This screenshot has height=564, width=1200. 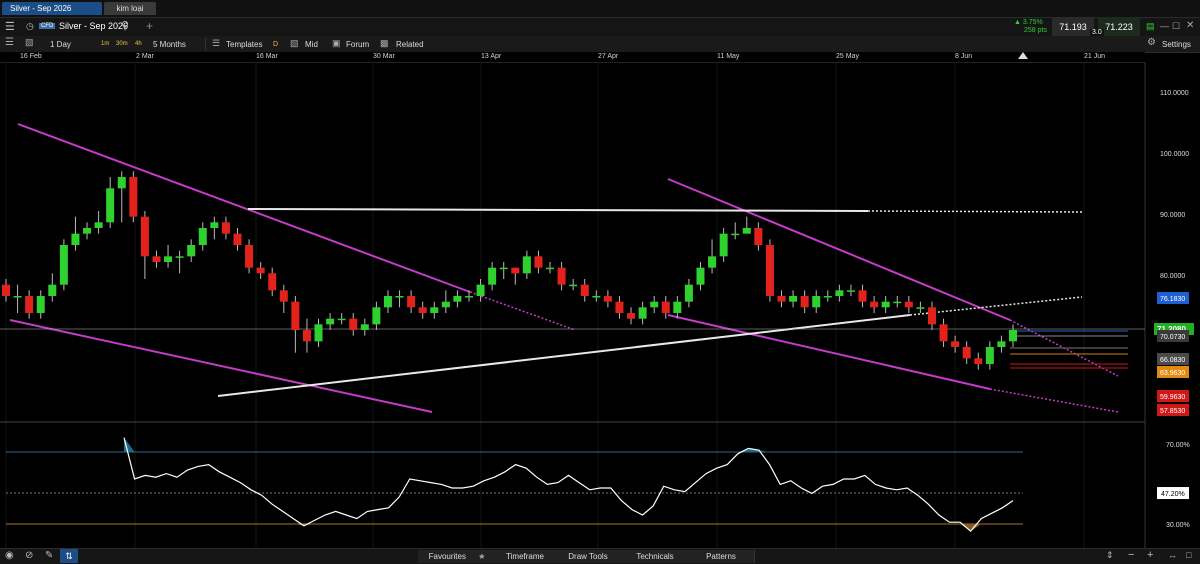 What do you see at coordinates (457, 556) in the screenshot?
I see `favourites-button: Favourites ★` at bounding box center [457, 556].